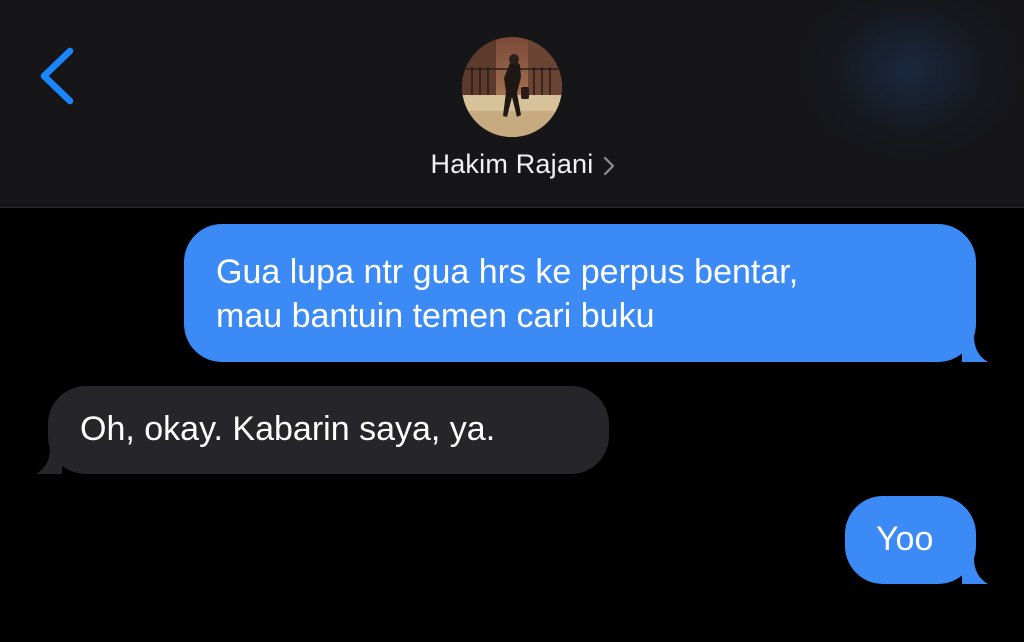 The image size is (1024, 642). I want to click on message-outgoing: Yoo, so click(916, 540).